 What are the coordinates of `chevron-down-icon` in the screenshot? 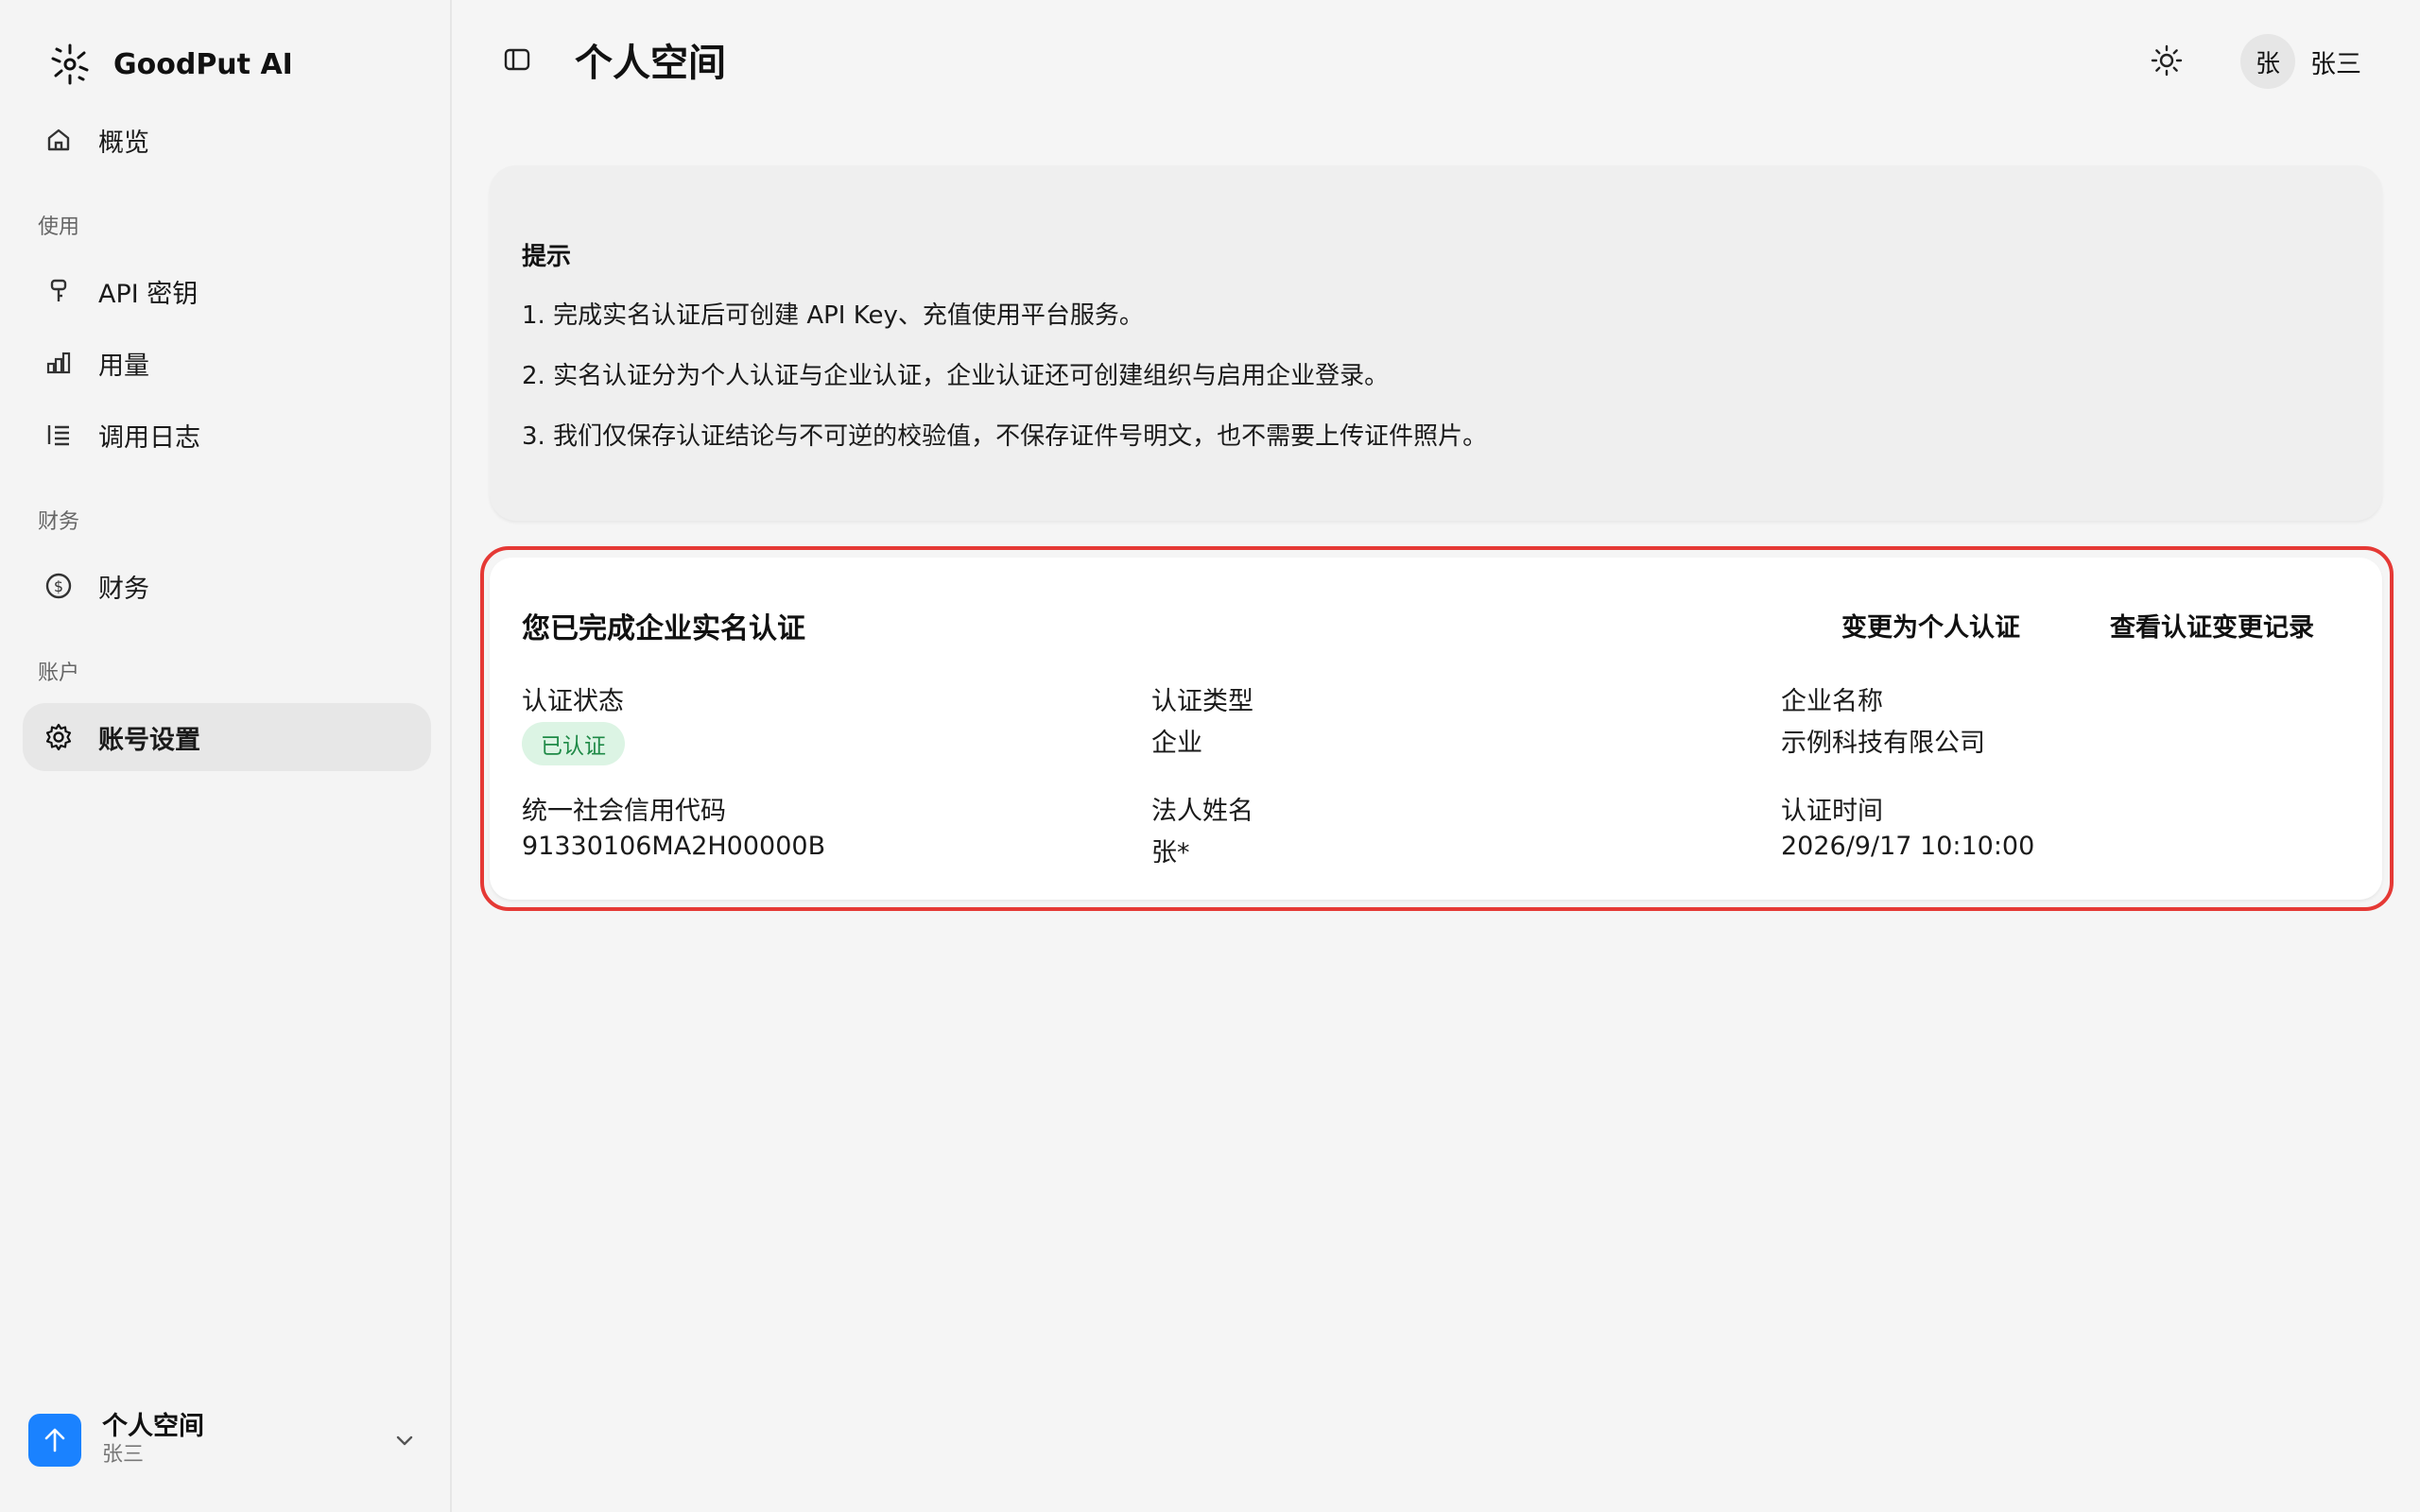 It's located at (405, 1440).